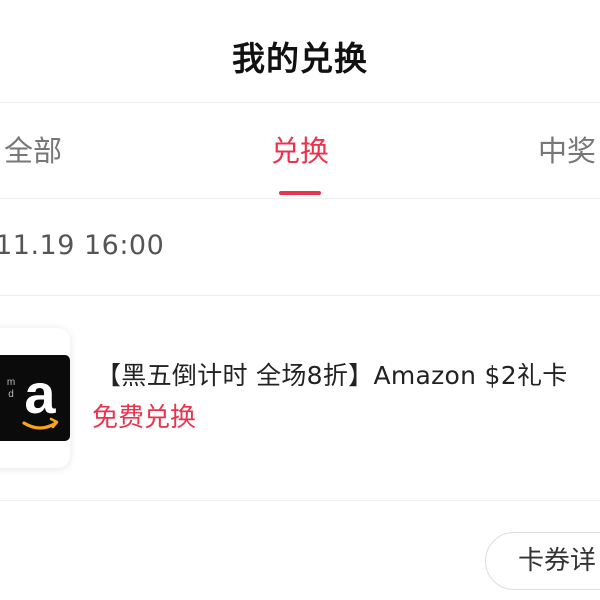 The width and height of the screenshot is (600, 600). Describe the element at coordinates (144, 418) in the screenshot. I see `exchange-status: 免费兑换` at that location.